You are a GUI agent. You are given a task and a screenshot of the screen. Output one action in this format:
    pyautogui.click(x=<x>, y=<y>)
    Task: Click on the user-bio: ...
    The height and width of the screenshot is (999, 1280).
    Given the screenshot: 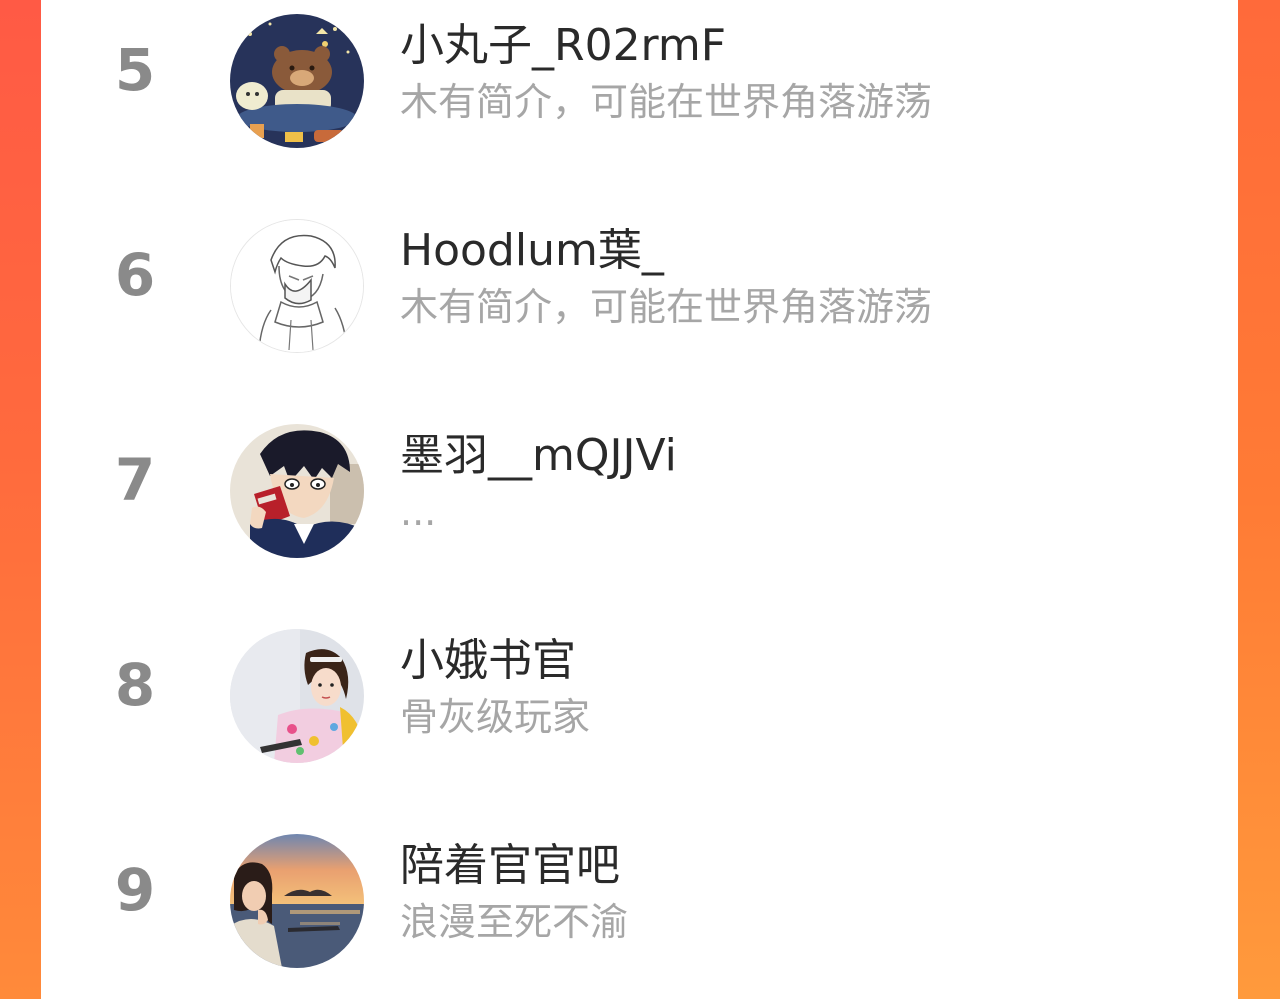 What is the action you would take?
    pyautogui.click(x=418, y=512)
    